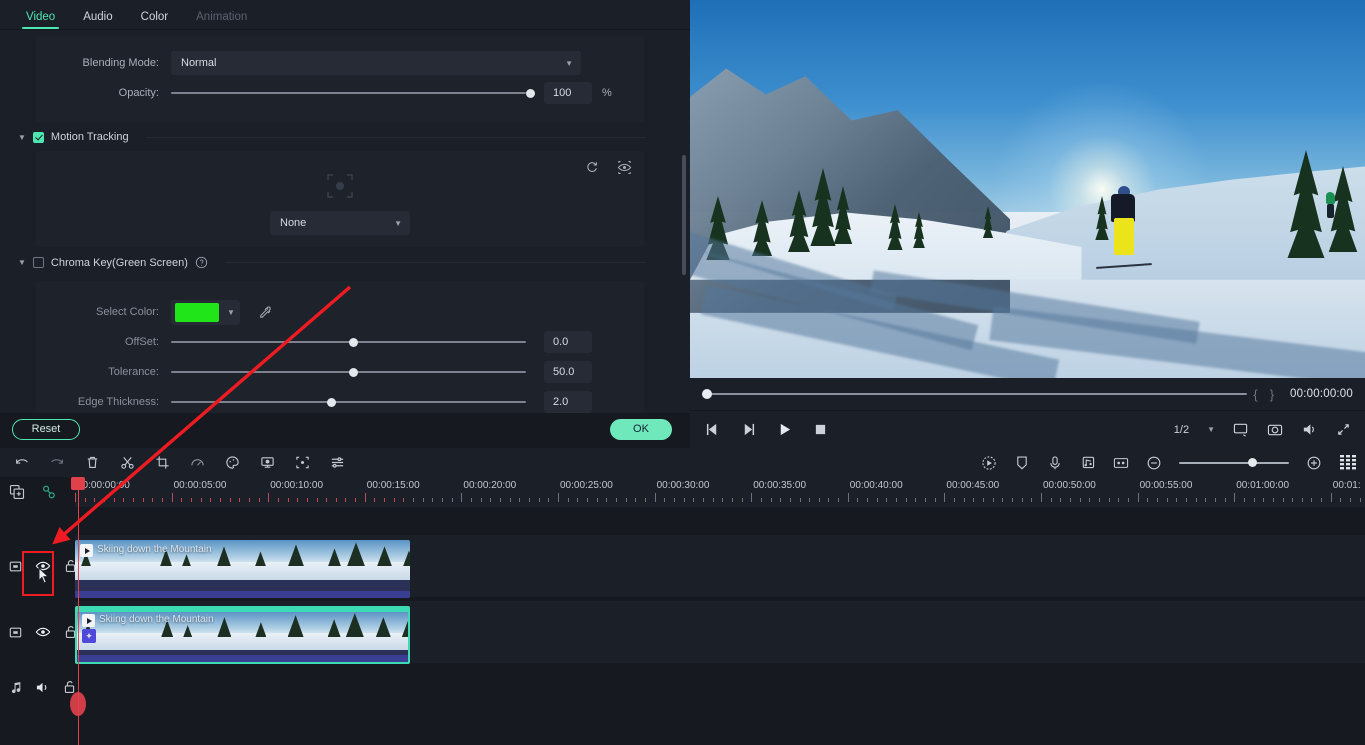 The width and height of the screenshot is (1365, 745). Describe the element at coordinates (17, 492) in the screenshot. I see `duplicate-icon` at that location.